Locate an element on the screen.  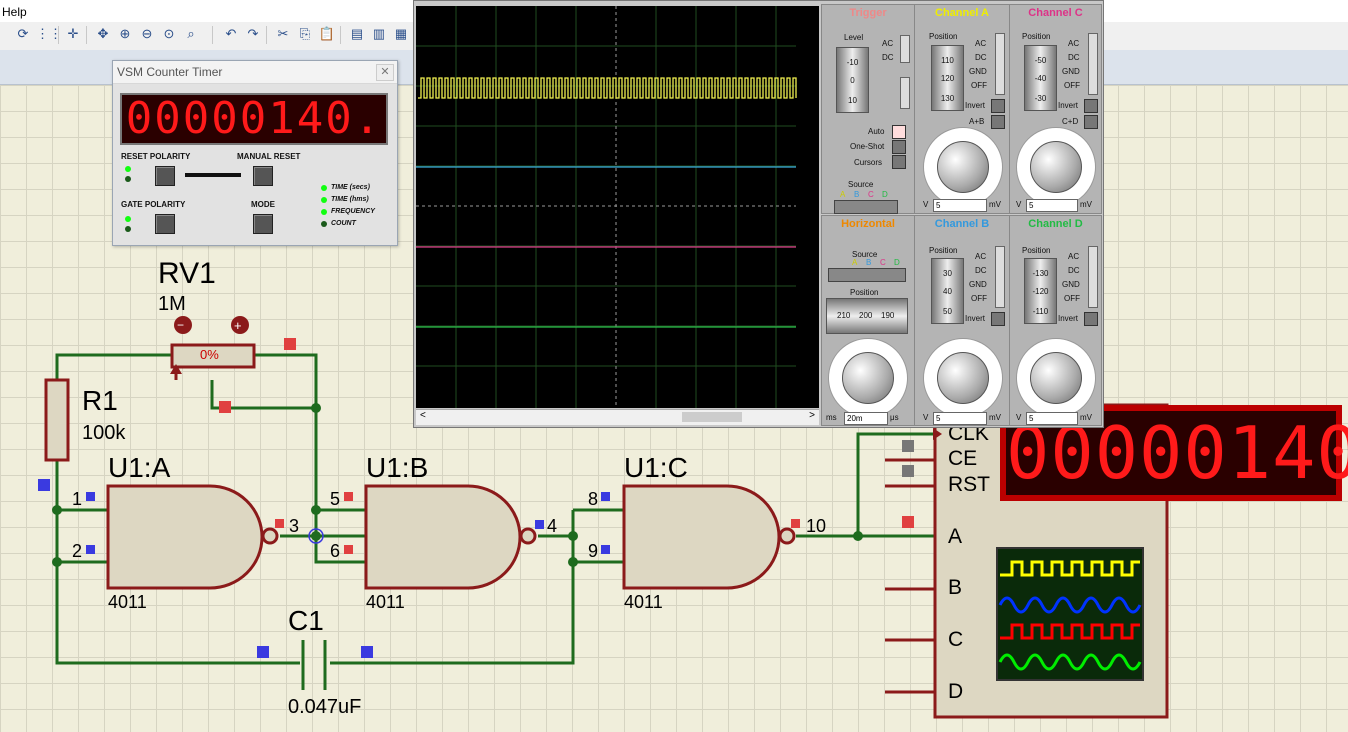
redo-icon: ↷ is located at coordinates (253, 34).